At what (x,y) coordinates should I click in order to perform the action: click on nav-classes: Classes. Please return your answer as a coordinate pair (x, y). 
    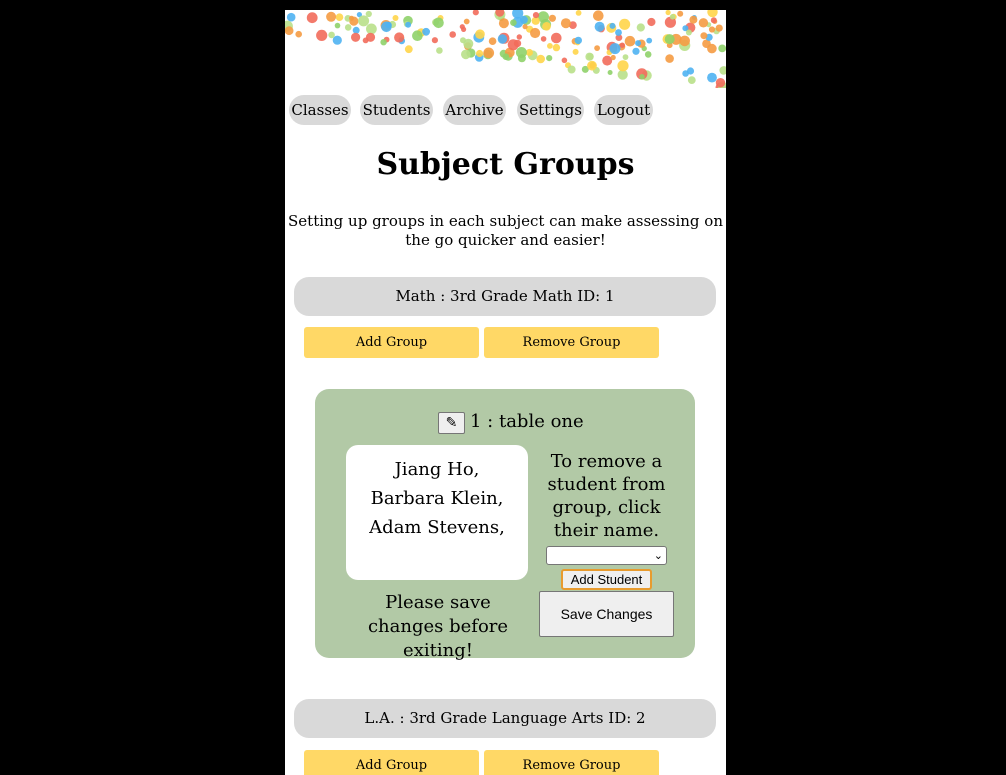
    Looking at the image, I should click on (320, 110).